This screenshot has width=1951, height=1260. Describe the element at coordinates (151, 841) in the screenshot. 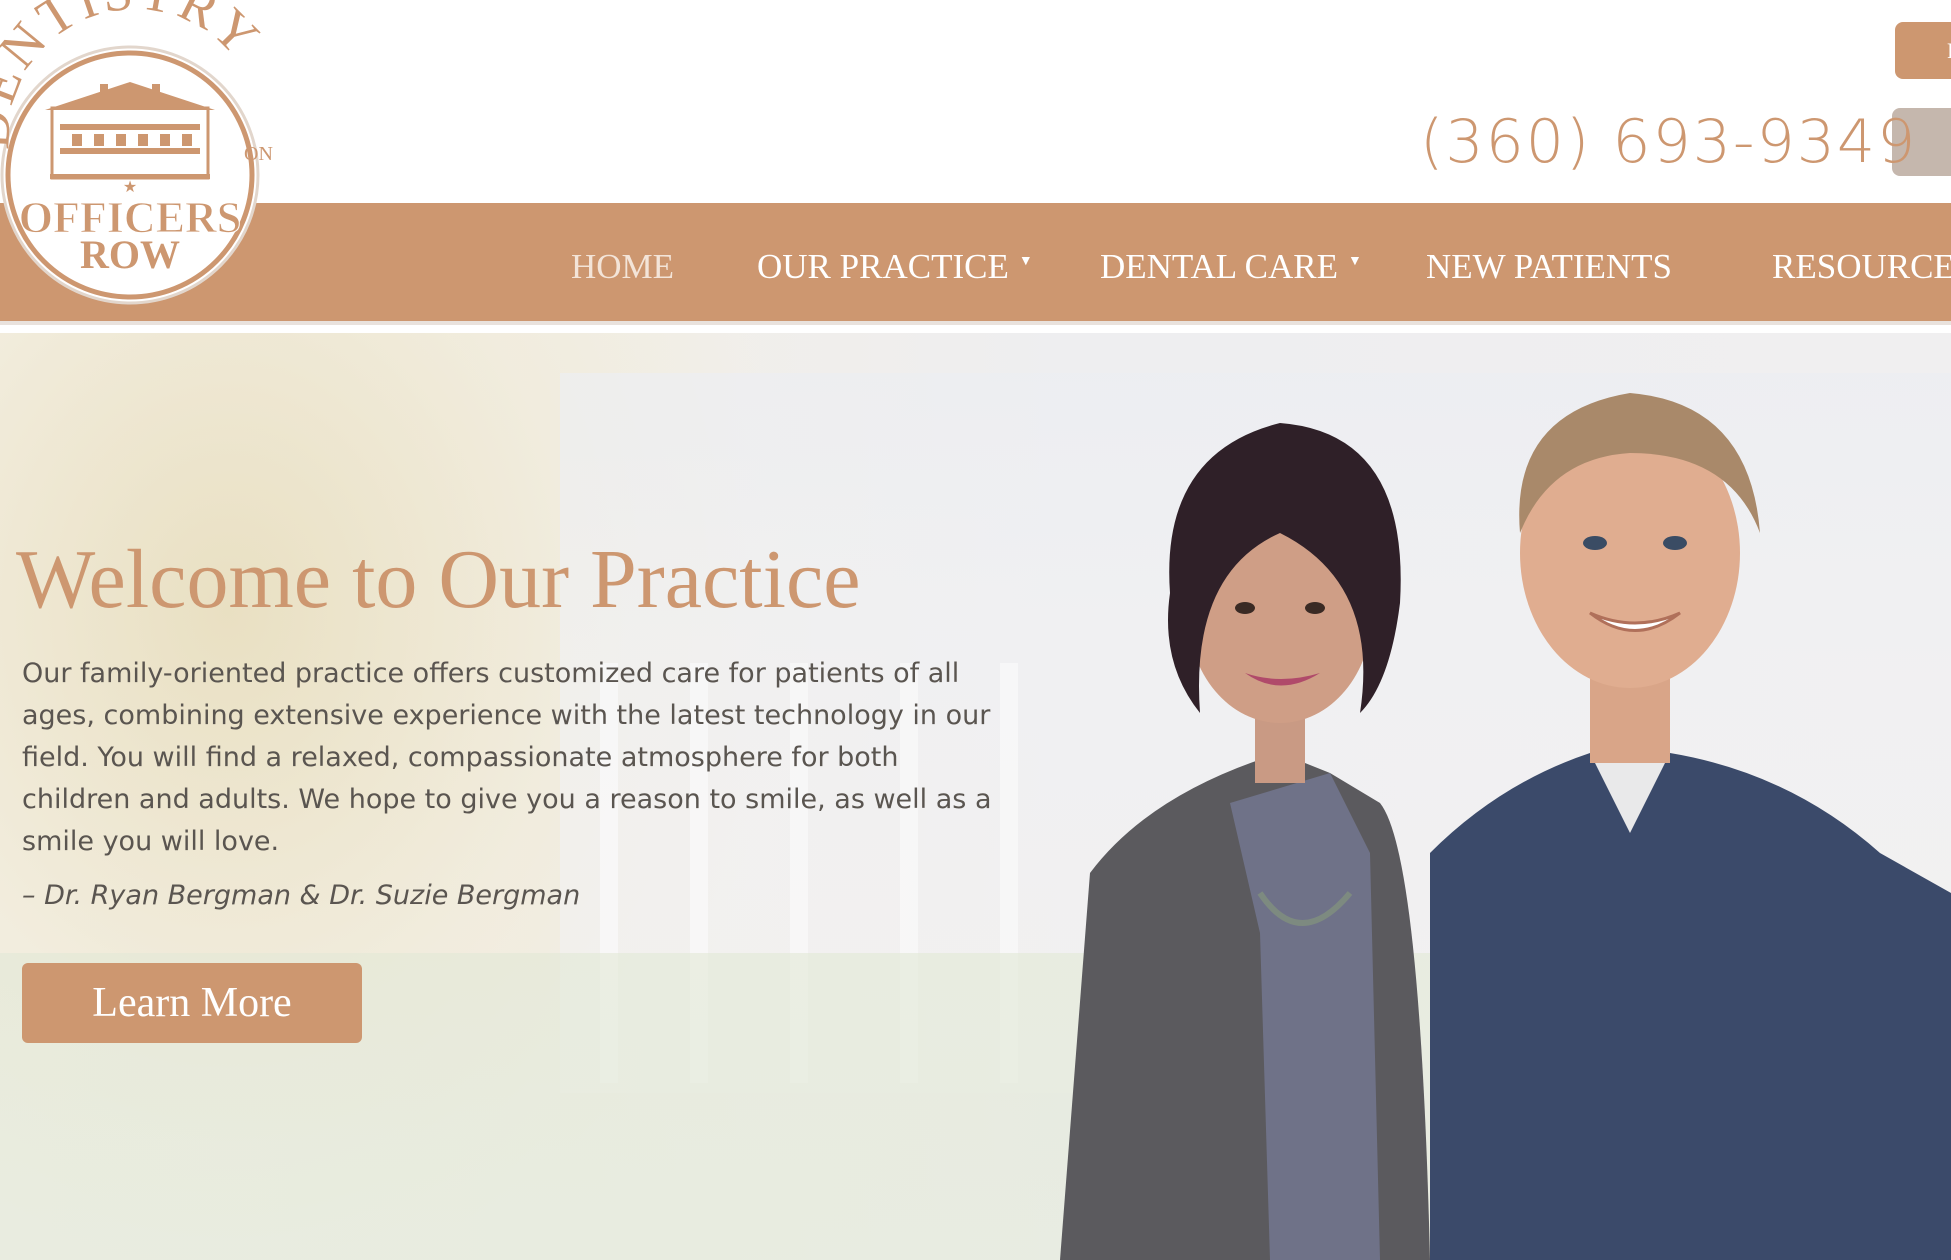

I see `hero-description-line: smile you will love.` at that location.